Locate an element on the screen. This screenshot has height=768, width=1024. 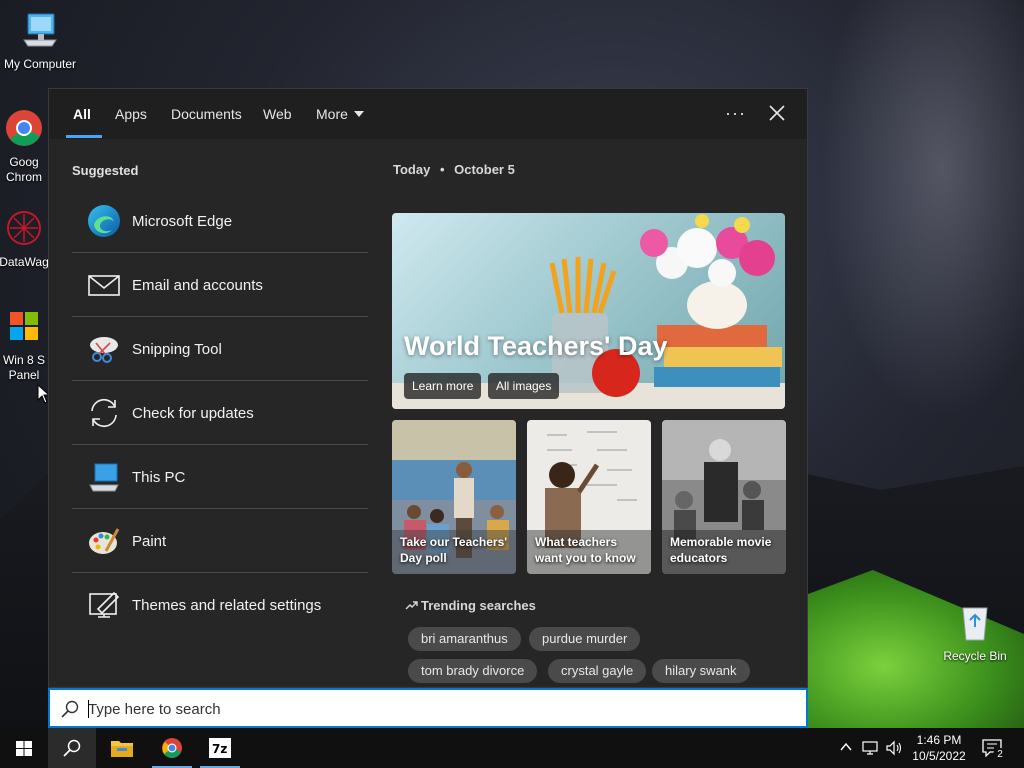
this-pc-icon is located at coordinates (104, 477).